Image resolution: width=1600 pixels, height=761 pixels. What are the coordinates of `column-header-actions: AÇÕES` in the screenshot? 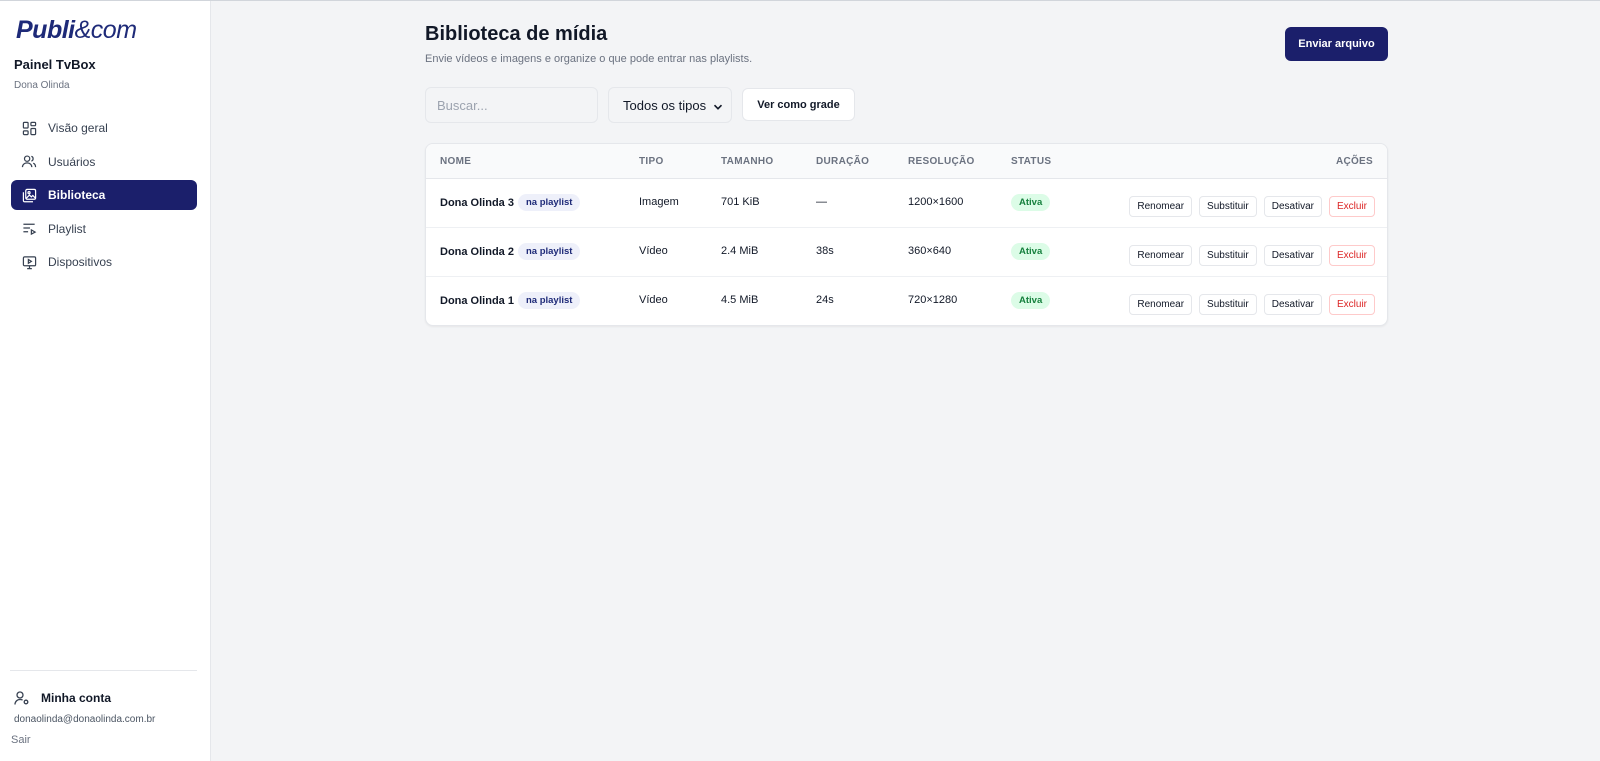 It's located at (1354, 161).